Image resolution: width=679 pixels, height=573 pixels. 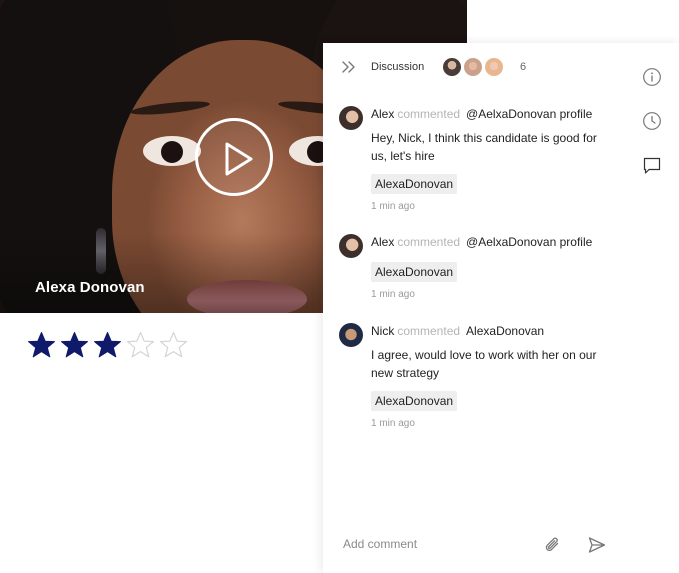 I want to click on comment-header: Nick commented AlexaDonovan, so click(x=505, y=331).